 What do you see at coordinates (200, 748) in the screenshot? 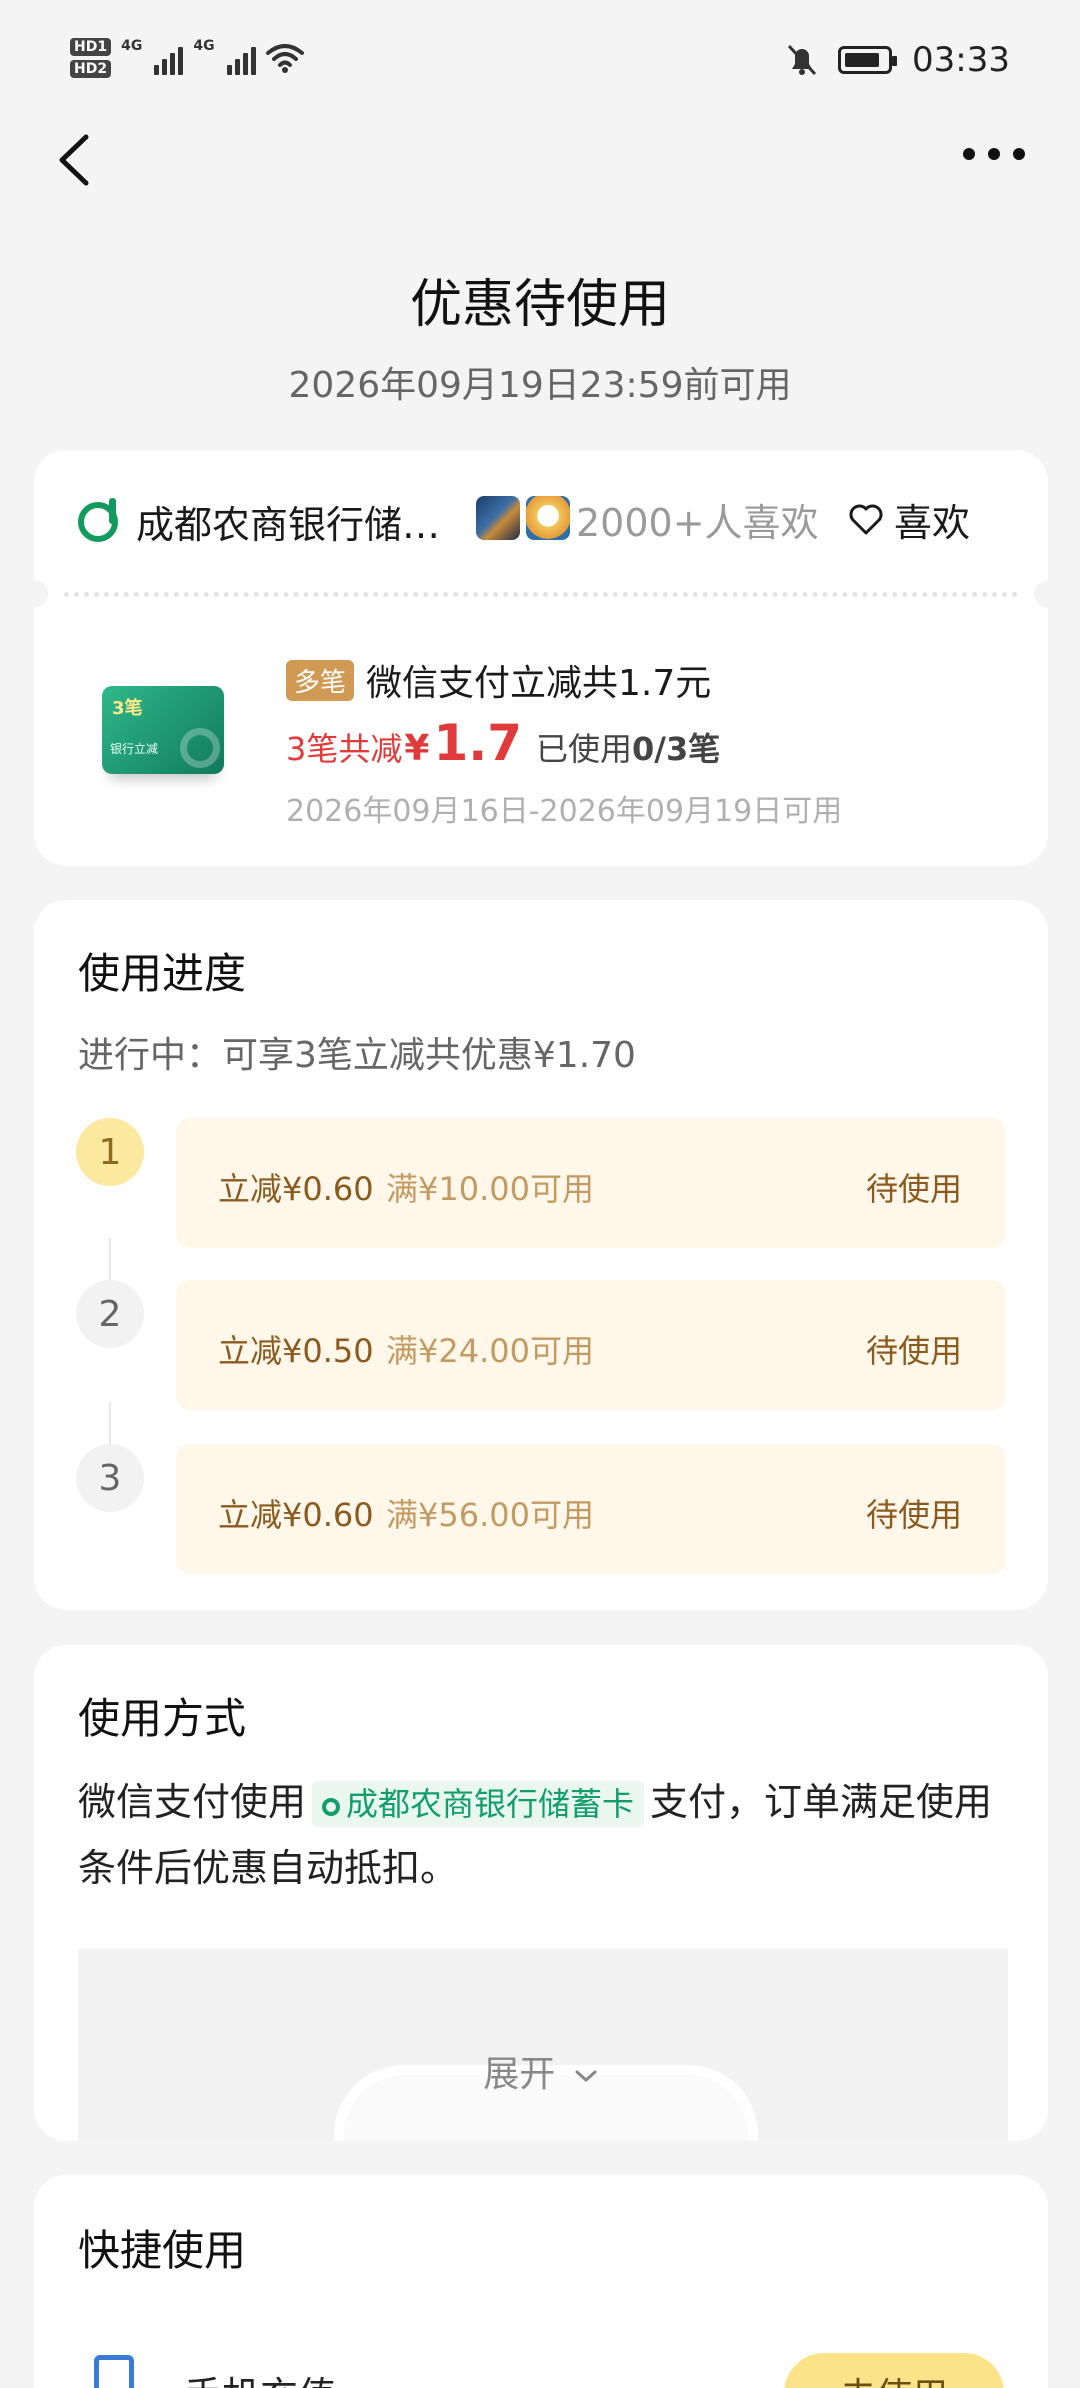
I see `bank-watermark-icon` at bounding box center [200, 748].